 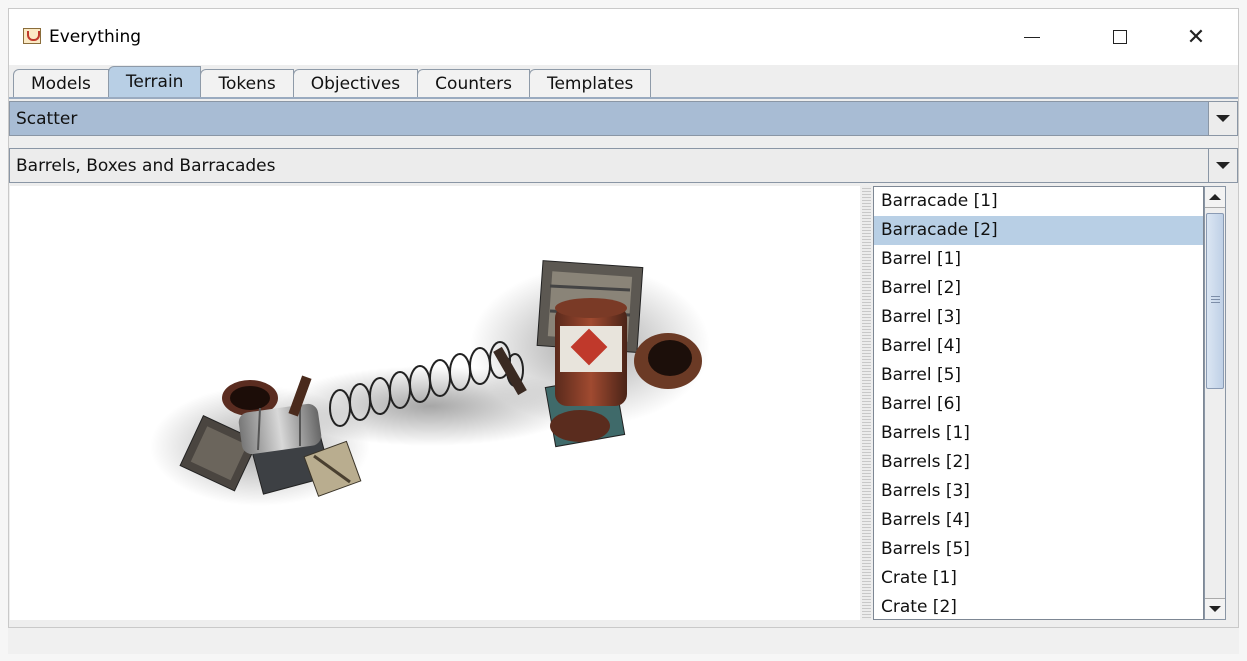 I want to click on list-item: Barrel [5], so click(x=1038, y=375).